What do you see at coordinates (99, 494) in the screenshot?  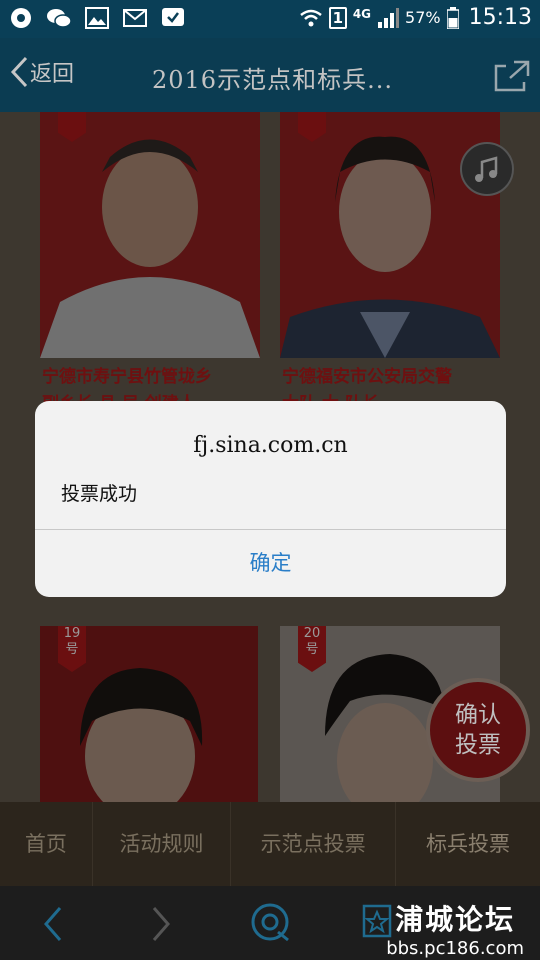 I see `dialog-message: 投票成功` at bounding box center [99, 494].